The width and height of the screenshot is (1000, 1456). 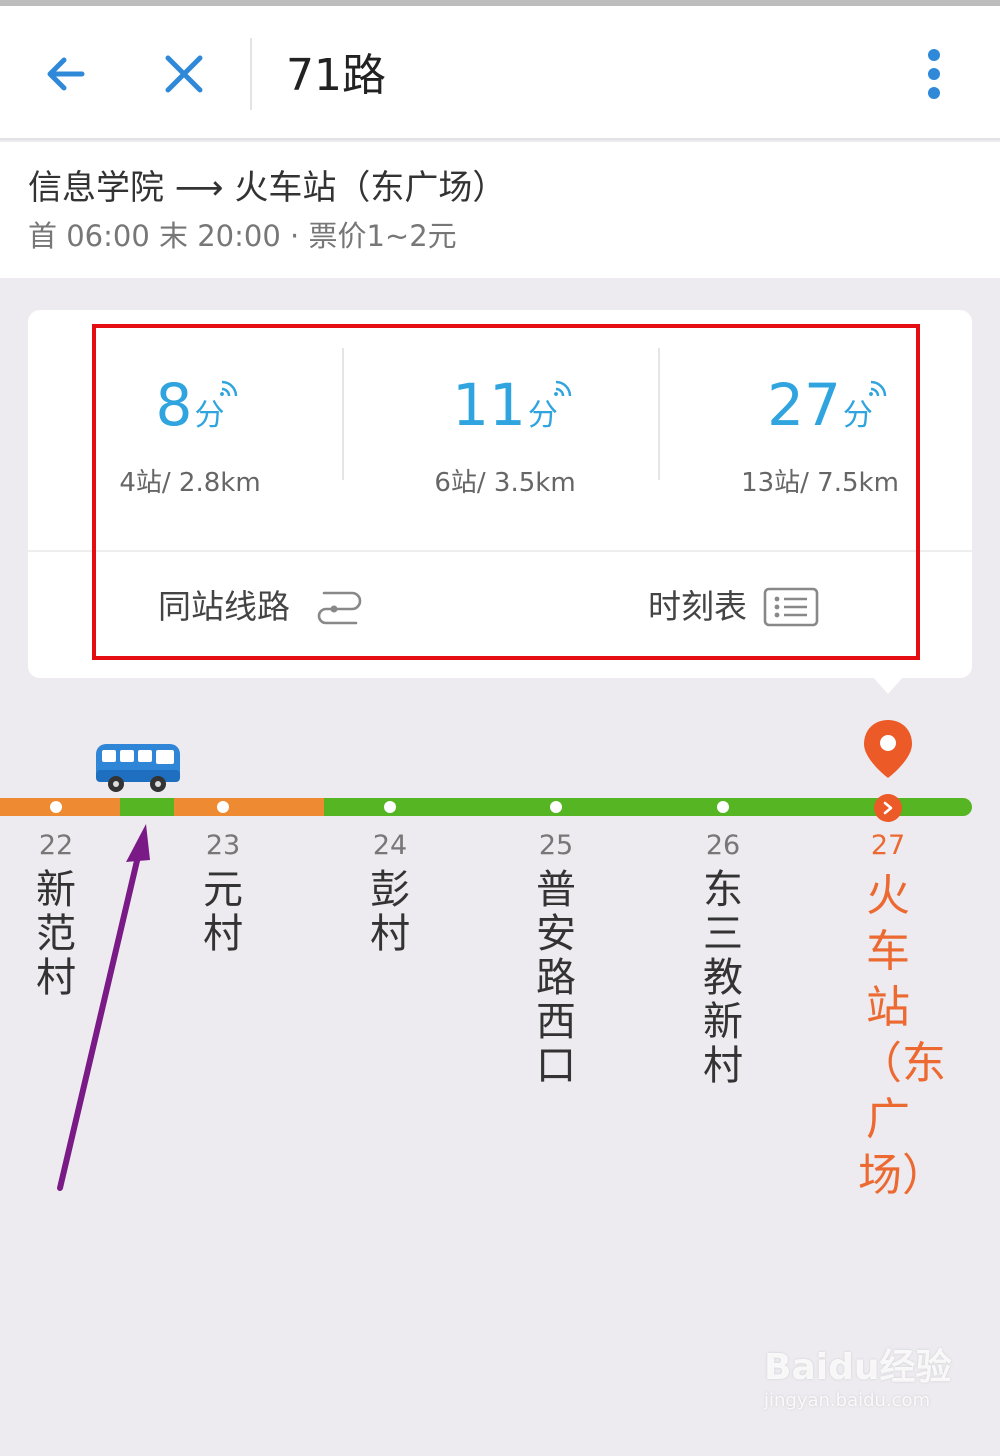 I want to click on back-arrow-icon, so click(x=66, y=74).